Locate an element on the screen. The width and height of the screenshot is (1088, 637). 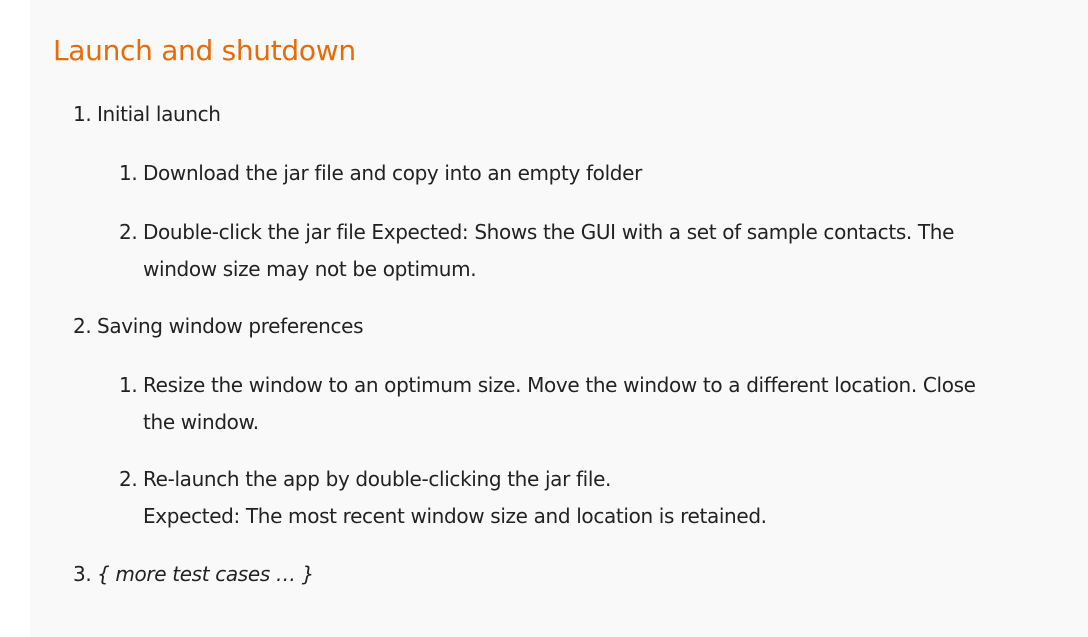
list-number: 3. is located at coordinates (82, 574).